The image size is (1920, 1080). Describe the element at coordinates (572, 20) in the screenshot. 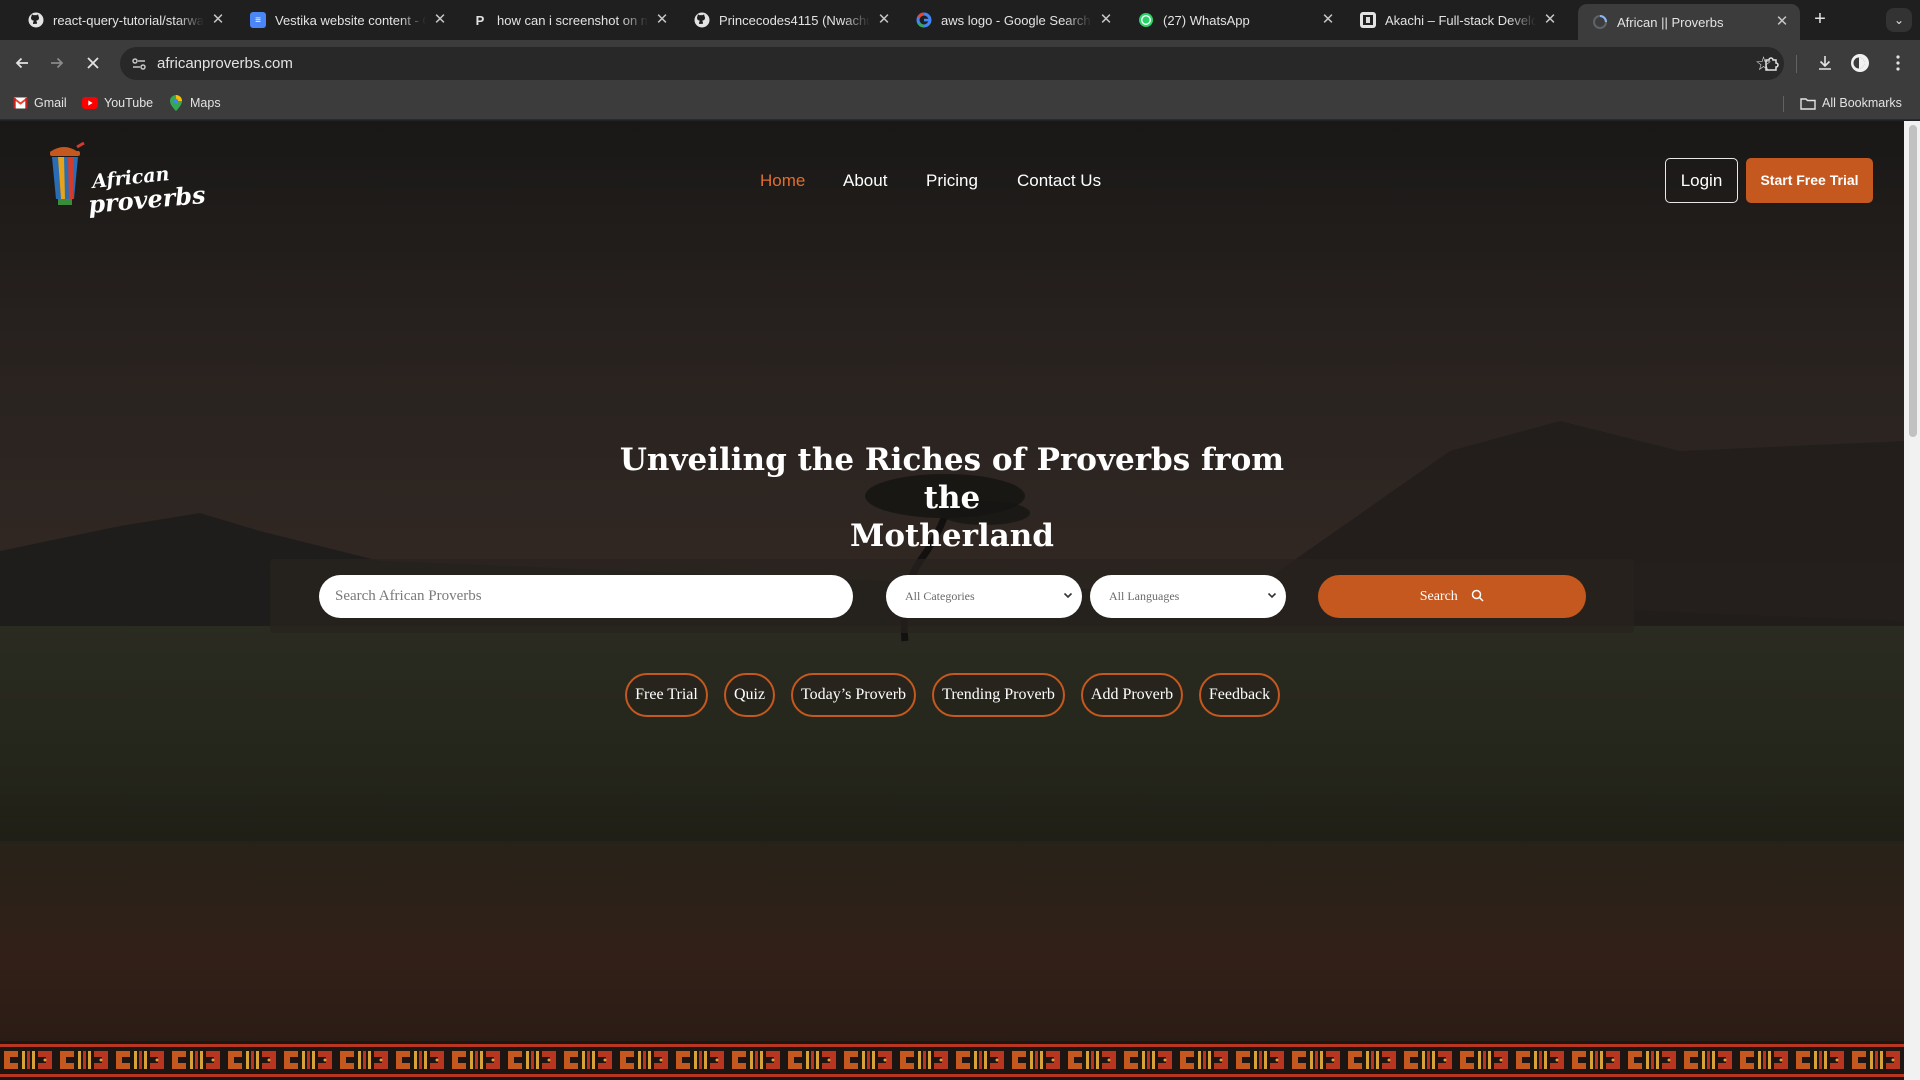

I see `tab-title: how can i screenshot on mac` at that location.